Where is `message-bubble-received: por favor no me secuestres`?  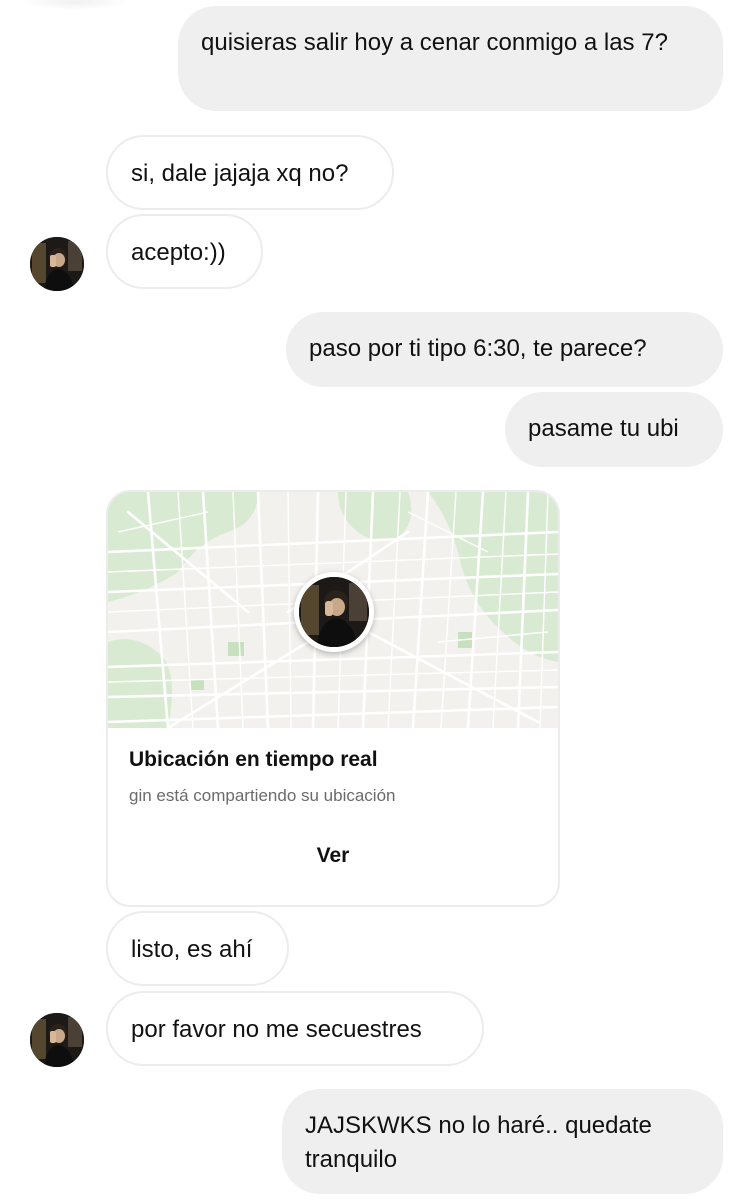
message-bubble-received: por favor no me secuestres is located at coordinates (295, 1028).